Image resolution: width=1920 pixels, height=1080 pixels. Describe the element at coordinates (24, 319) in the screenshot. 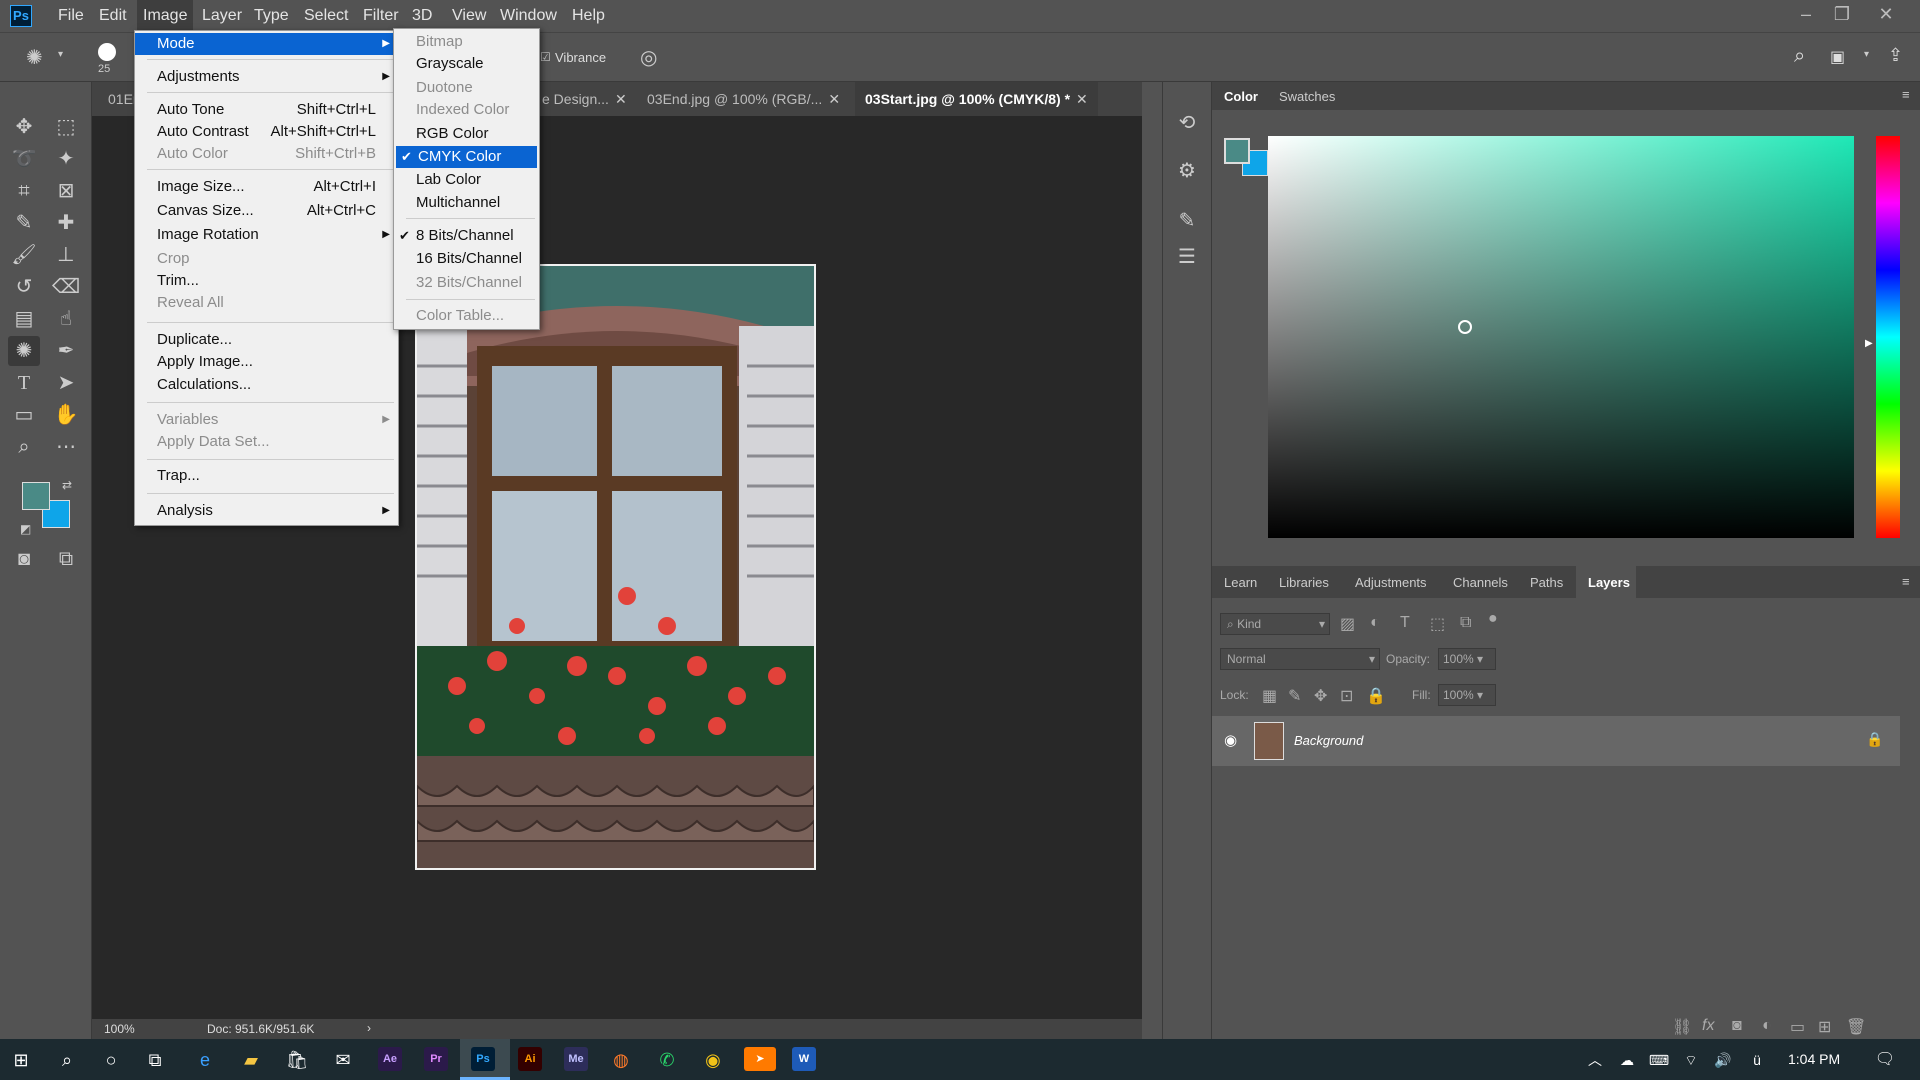

I see `gradient-tool-icon: ▤` at that location.